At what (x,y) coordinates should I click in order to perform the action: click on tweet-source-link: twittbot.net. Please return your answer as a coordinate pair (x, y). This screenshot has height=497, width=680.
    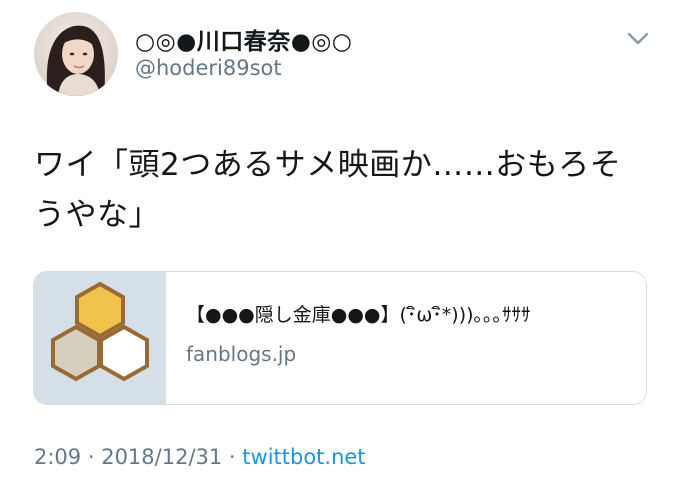
    Looking at the image, I should click on (303, 457).